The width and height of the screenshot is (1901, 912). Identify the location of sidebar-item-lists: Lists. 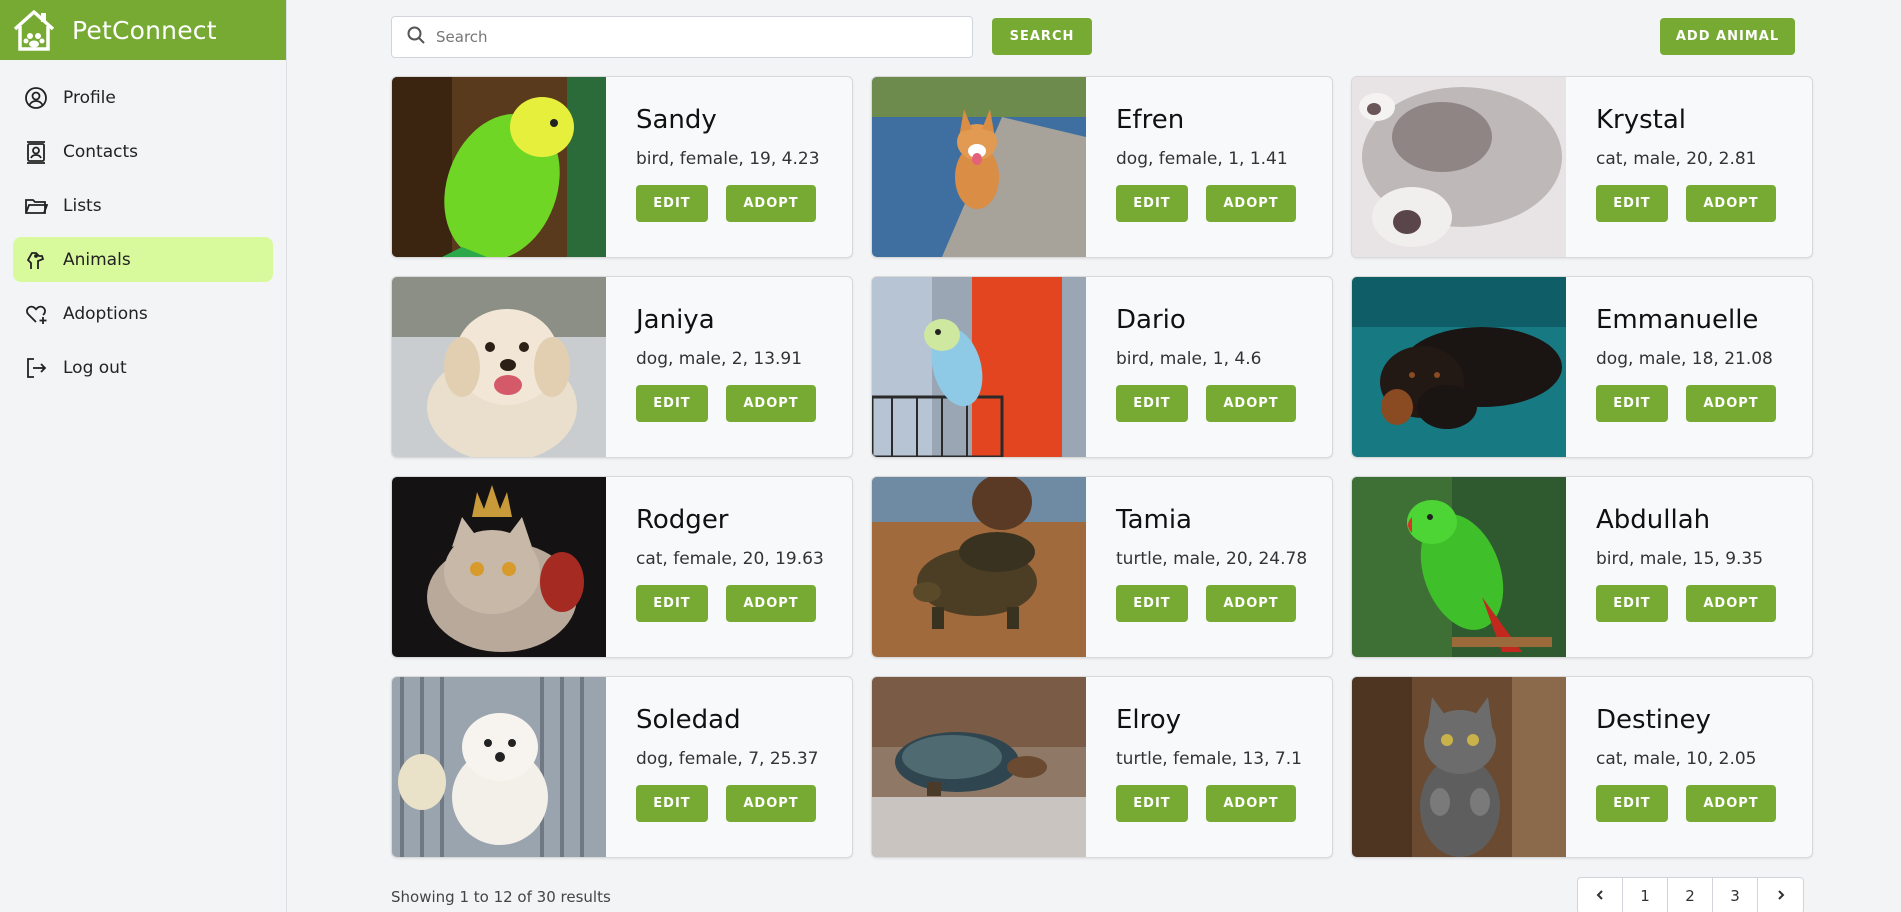
(143, 205).